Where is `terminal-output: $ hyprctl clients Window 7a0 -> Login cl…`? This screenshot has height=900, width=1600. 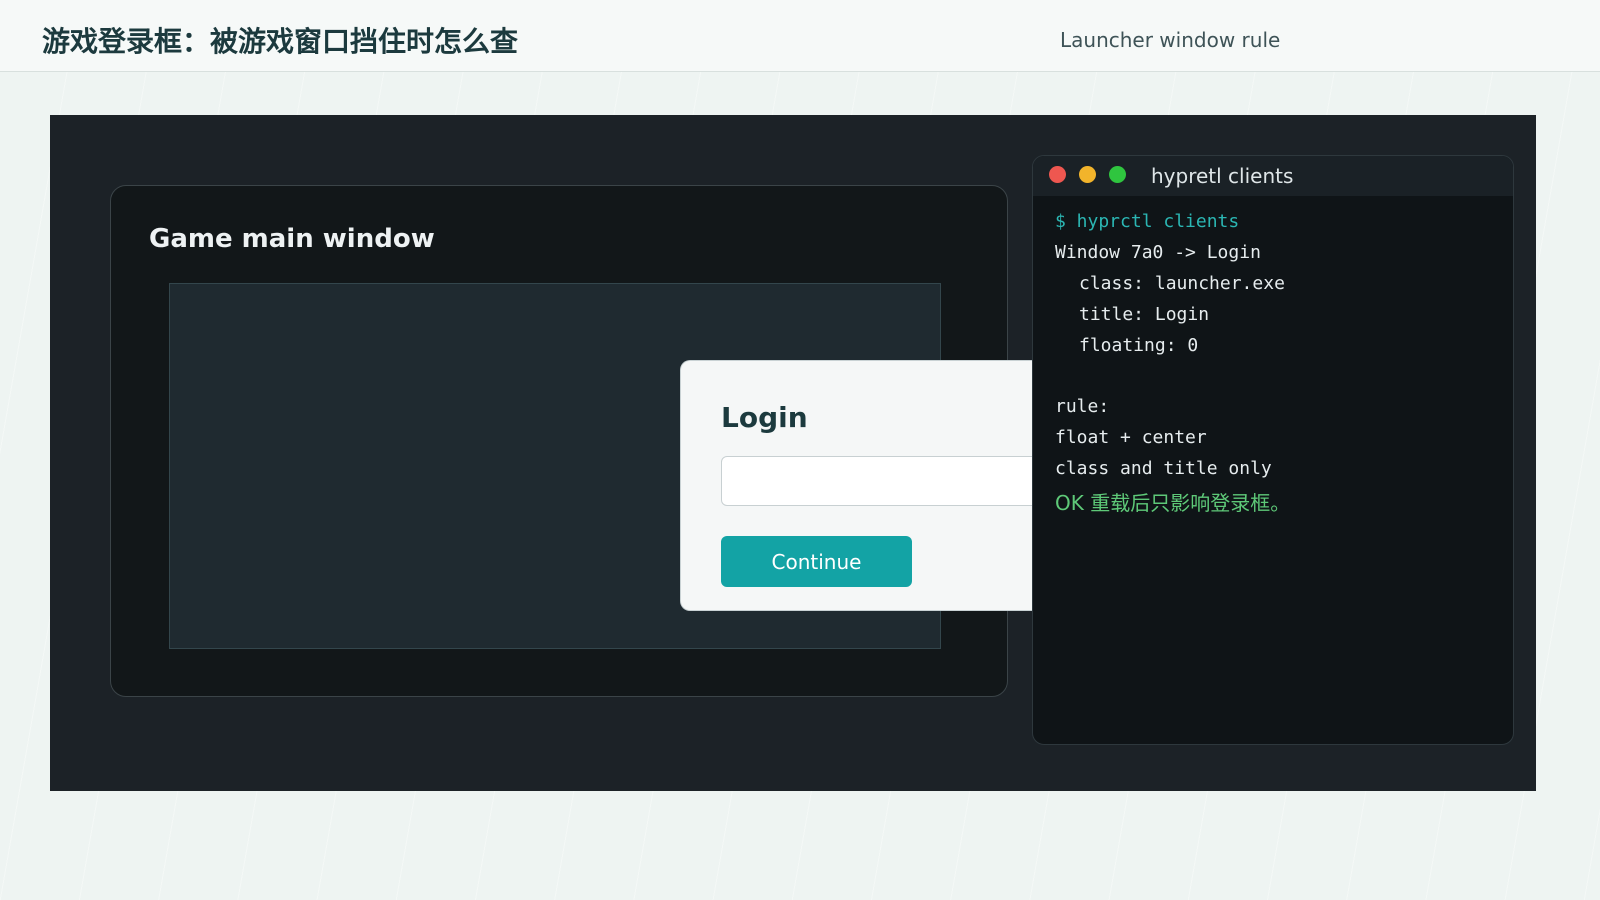
terminal-output: $ hyprctl clients Window 7a0 -> Login cl… is located at coordinates (1279, 362).